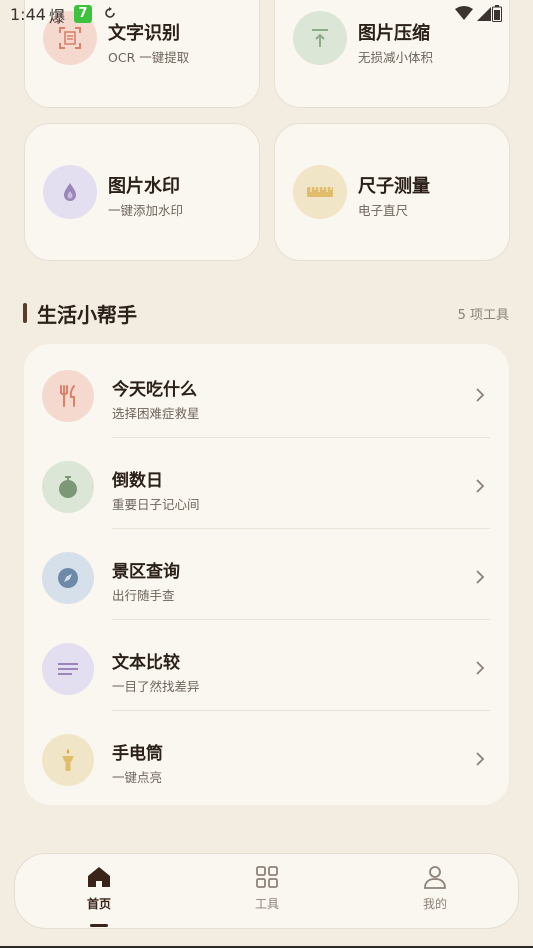  Describe the element at coordinates (83, 14) in the screenshot. I see `app-notification-badge: 7` at that location.